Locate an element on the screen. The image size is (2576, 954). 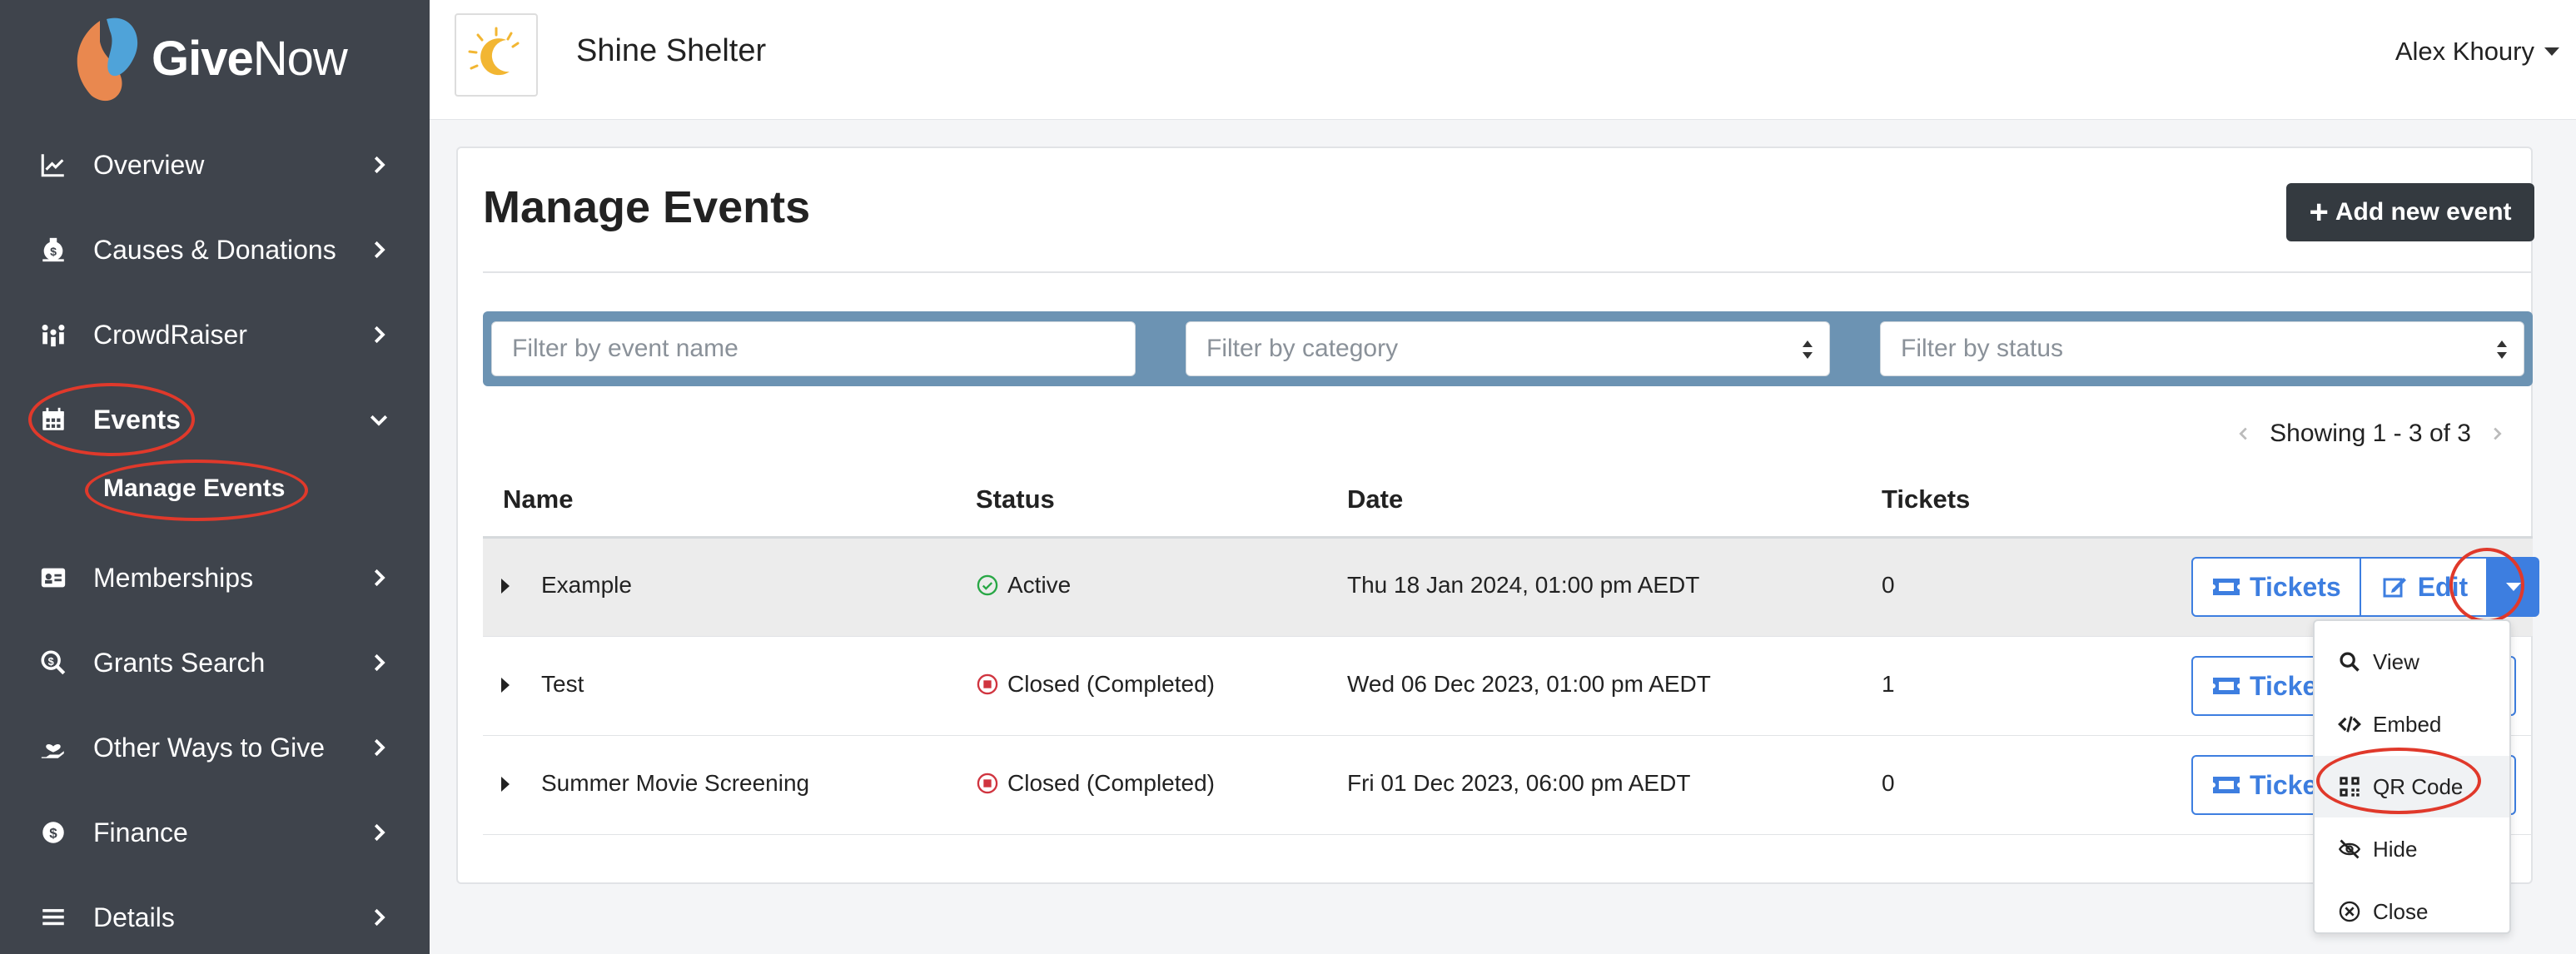
sidebar-item-label: Overview is located at coordinates (149, 164).